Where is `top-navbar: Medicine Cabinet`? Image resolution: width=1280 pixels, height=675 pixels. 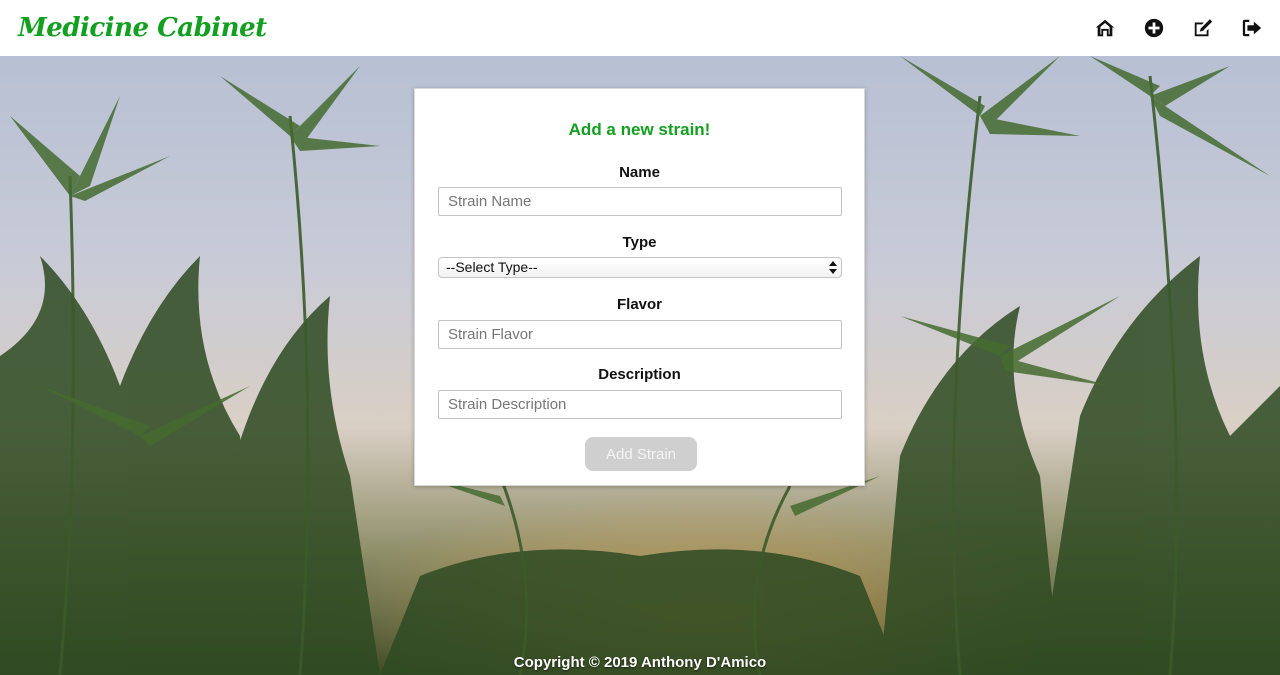 top-navbar: Medicine Cabinet is located at coordinates (640, 28).